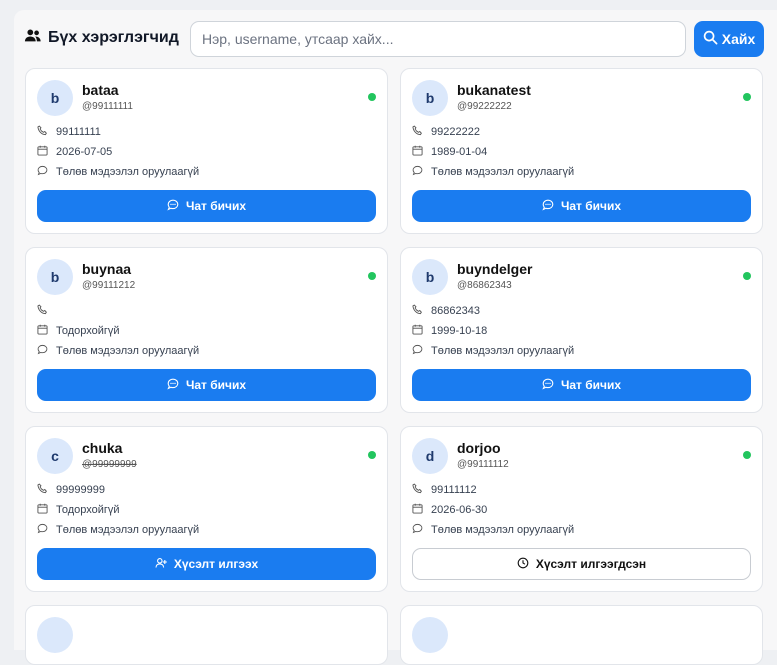 This screenshot has height=665, width=777. I want to click on phone-row, so click(46, 311).